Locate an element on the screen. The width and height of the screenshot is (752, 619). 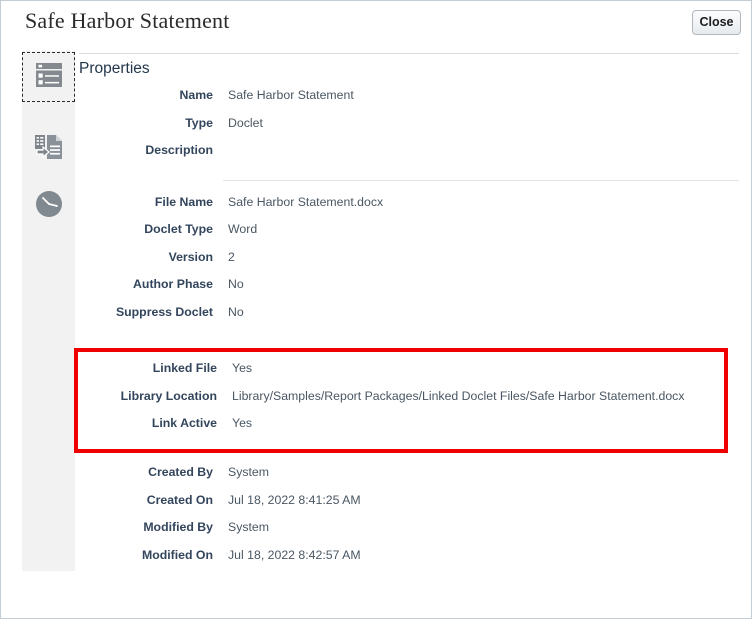
field-label: Modified By is located at coordinates (178, 527).